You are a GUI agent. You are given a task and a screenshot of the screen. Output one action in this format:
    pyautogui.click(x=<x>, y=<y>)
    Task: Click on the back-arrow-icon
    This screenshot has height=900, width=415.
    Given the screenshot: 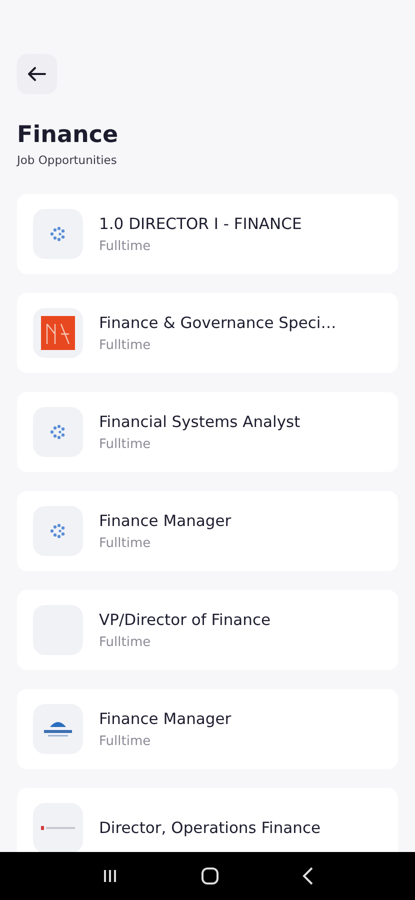 What is the action you would take?
    pyautogui.click(x=37, y=74)
    